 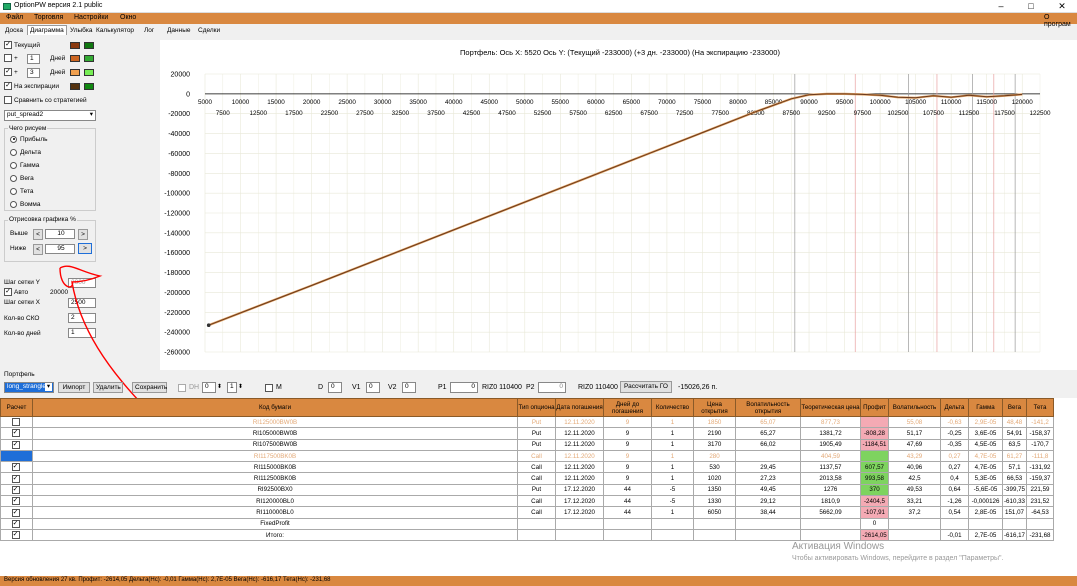 I want to click on expiry-checkbox: ✓, so click(x=8, y=86).